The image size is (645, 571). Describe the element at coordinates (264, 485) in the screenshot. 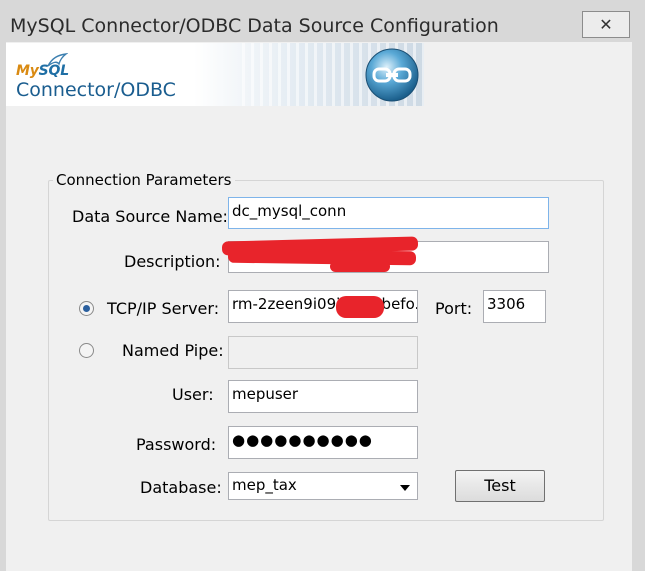

I see `database-selected-value: mep_tax` at that location.